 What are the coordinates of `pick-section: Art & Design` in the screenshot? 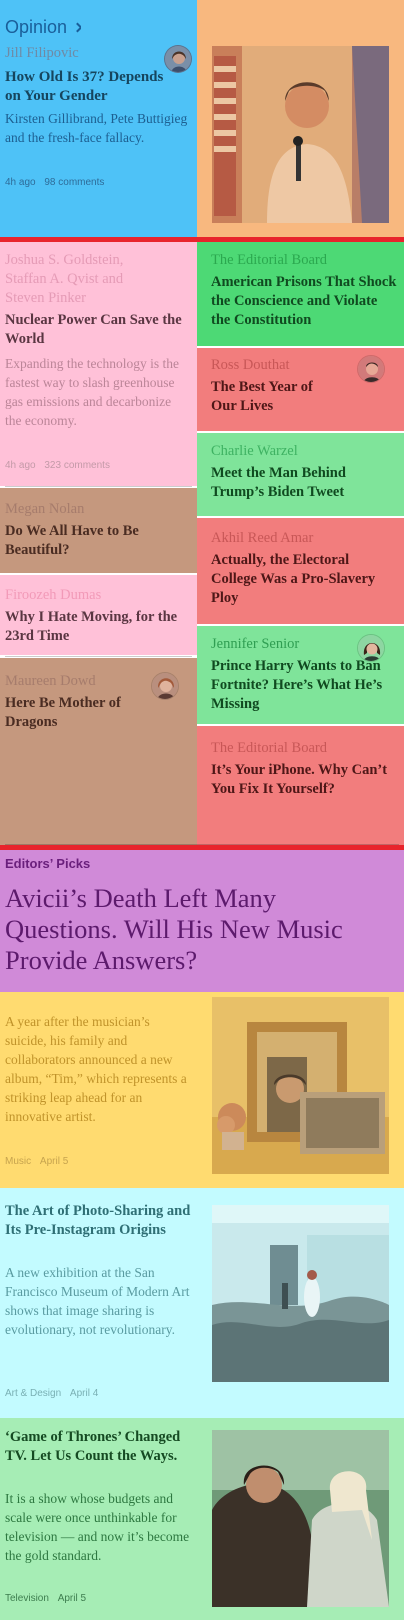 It's located at (33, 1393).